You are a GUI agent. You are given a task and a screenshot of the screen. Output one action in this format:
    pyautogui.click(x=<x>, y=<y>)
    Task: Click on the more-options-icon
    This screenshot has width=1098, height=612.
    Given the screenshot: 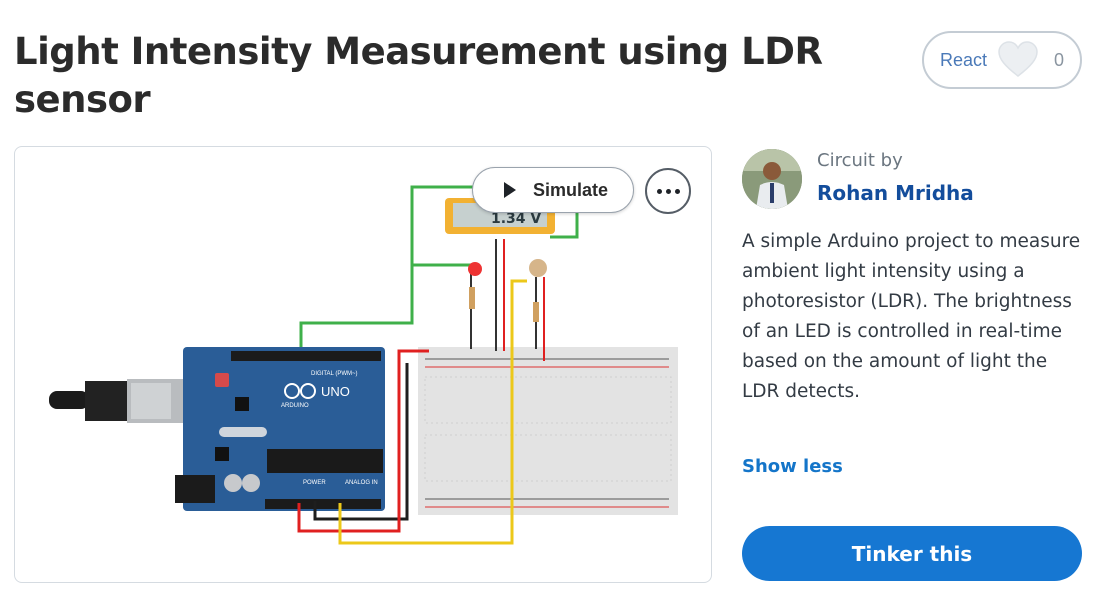 What is the action you would take?
    pyautogui.click(x=659, y=191)
    